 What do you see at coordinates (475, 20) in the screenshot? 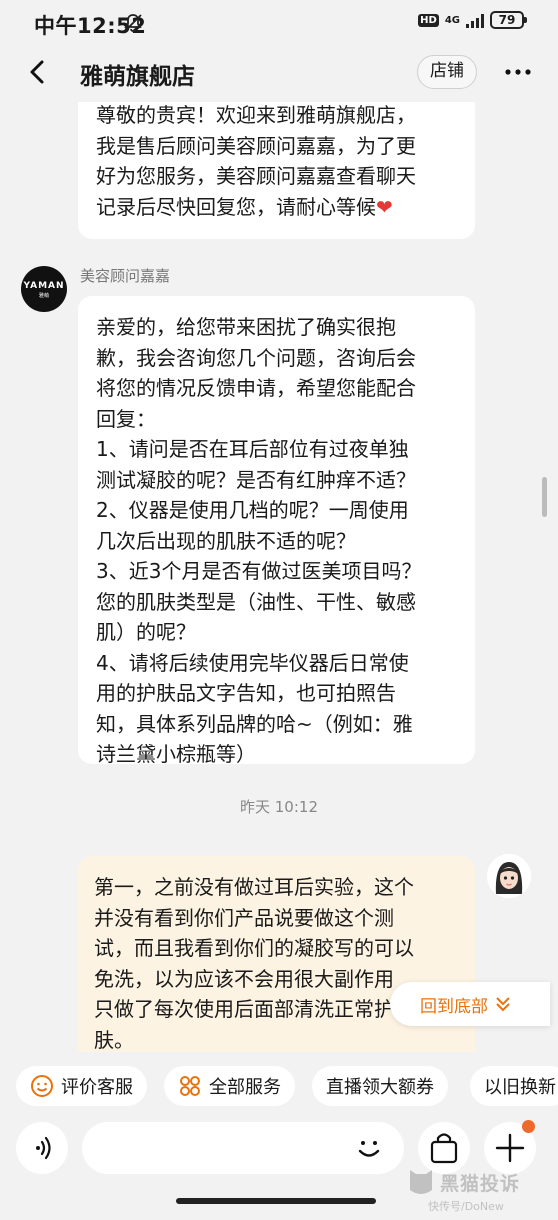
I see `signal-icon` at bounding box center [475, 20].